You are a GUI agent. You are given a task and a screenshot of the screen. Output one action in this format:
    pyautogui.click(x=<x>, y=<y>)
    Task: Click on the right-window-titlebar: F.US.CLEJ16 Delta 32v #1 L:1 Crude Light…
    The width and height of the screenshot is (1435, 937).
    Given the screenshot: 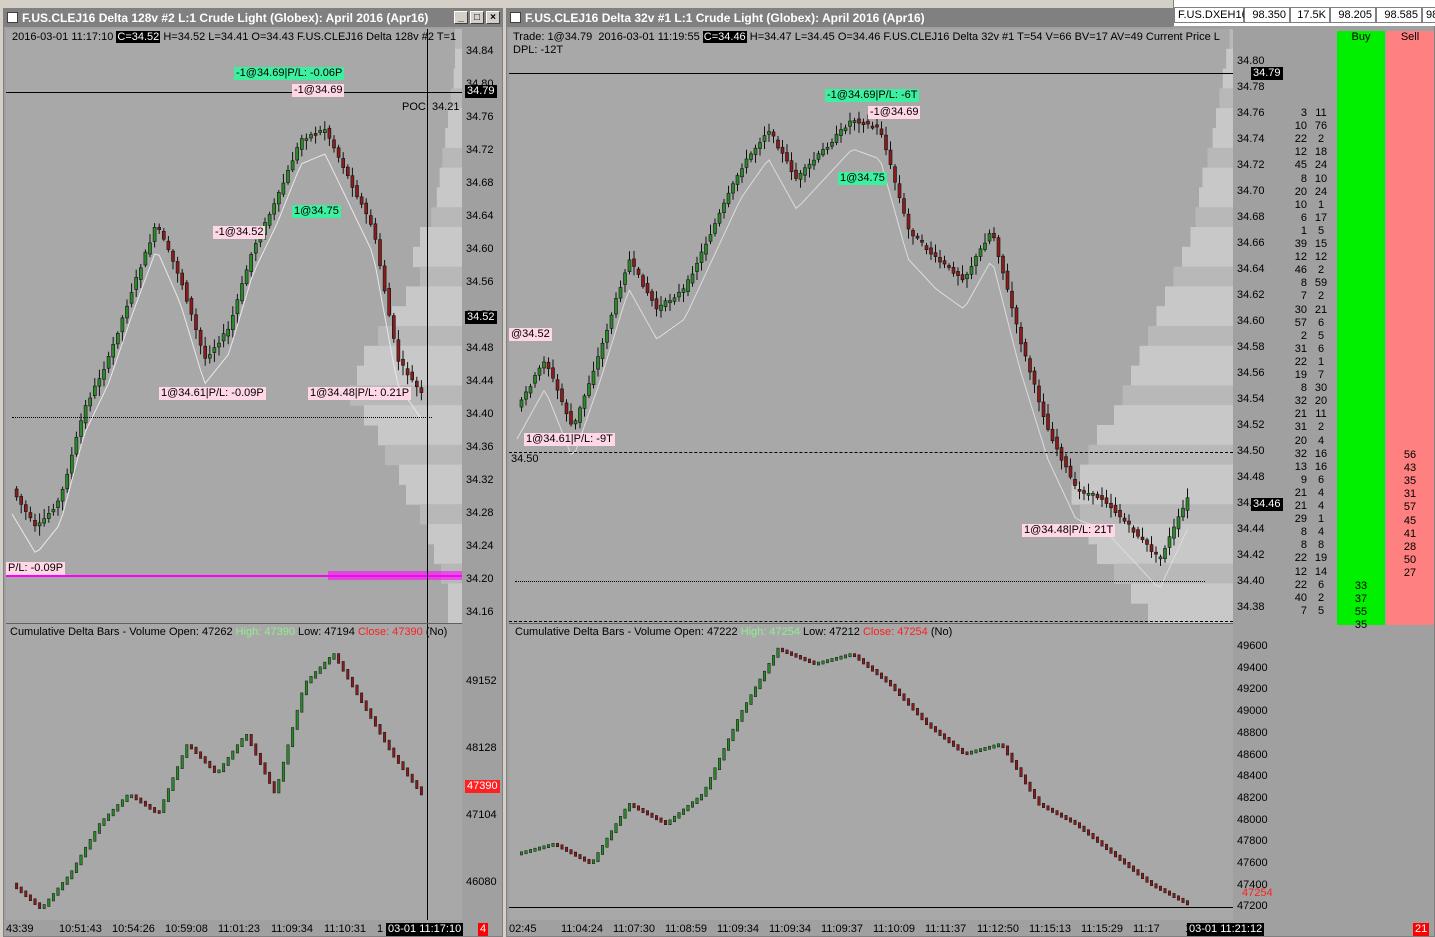 What is the action you would take?
    pyautogui.click(x=840, y=18)
    